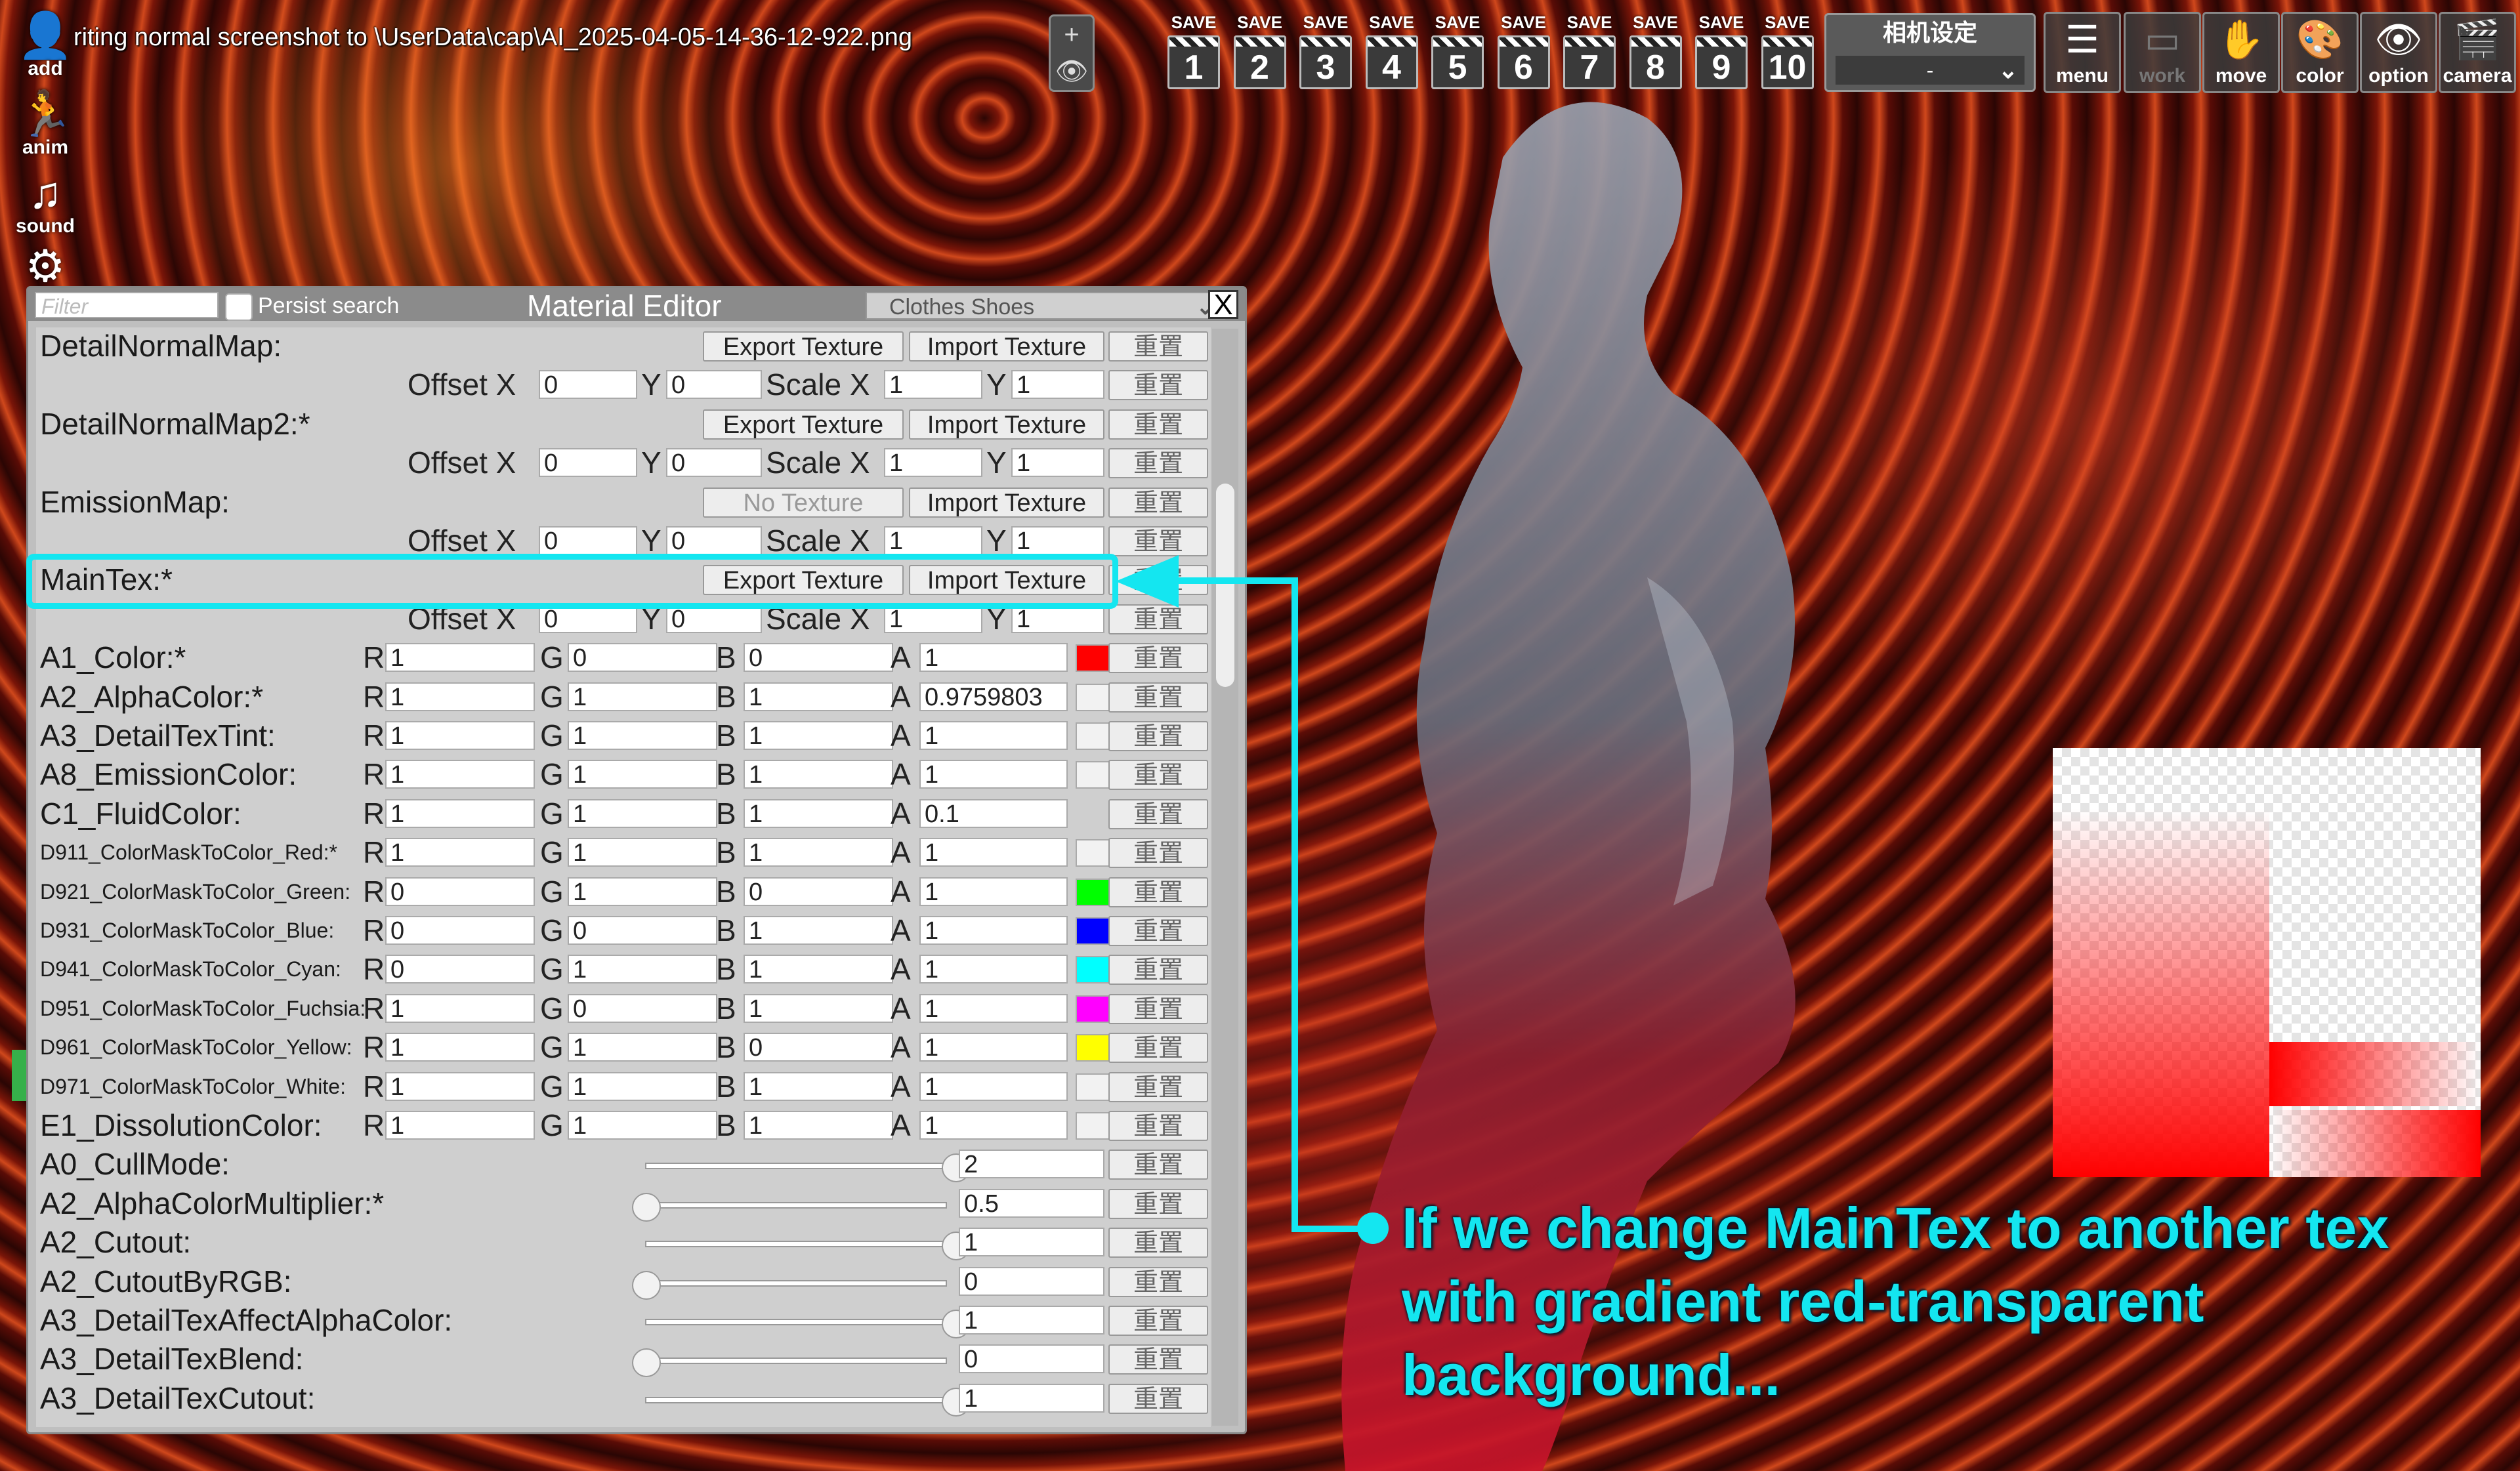  I want to click on save-slot-10: SAVE 10, so click(1787, 50).